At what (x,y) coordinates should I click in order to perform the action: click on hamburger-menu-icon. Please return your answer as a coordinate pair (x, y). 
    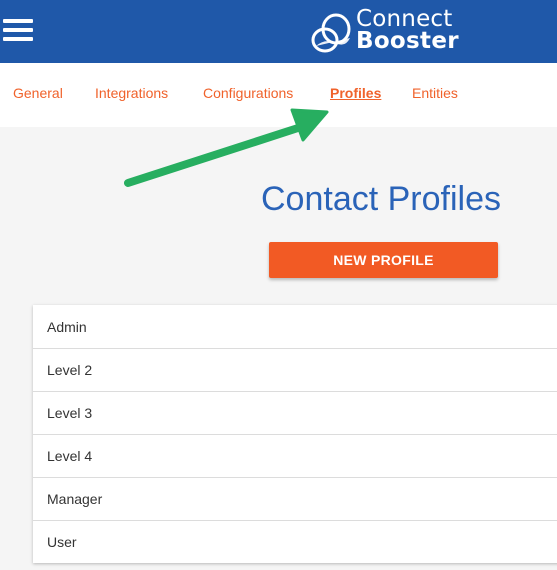
    Looking at the image, I should click on (18, 30).